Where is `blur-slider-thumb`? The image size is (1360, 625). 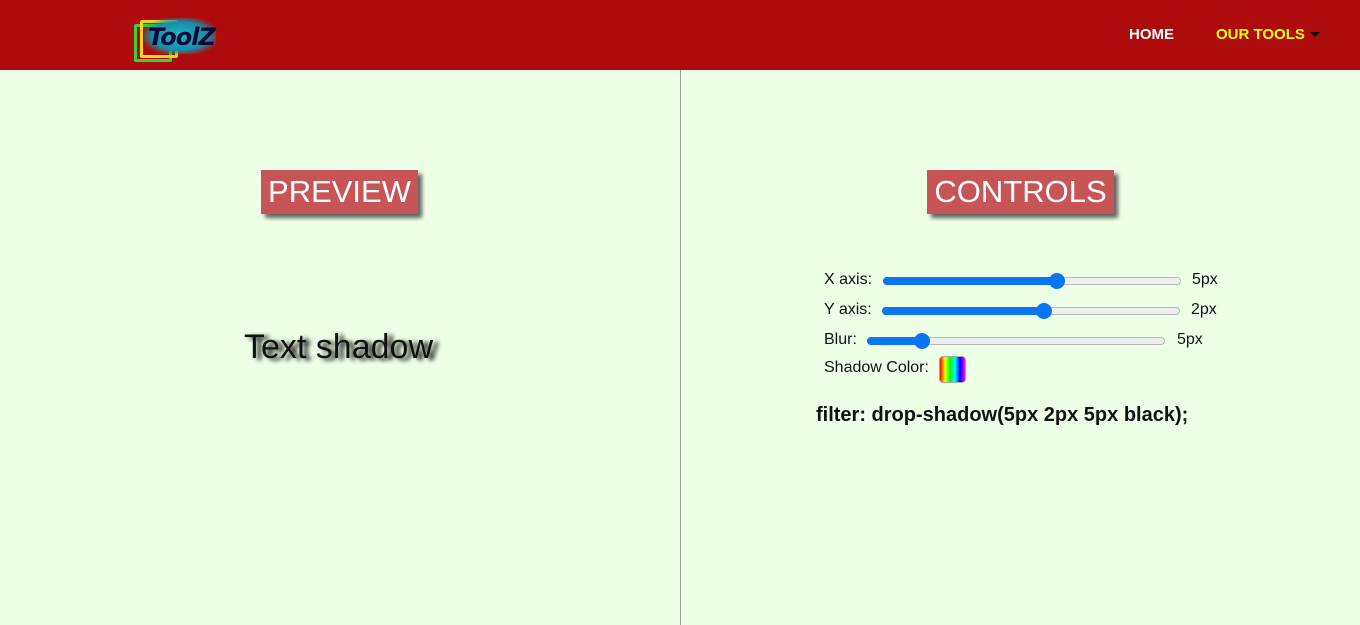 blur-slider-thumb is located at coordinates (922, 341).